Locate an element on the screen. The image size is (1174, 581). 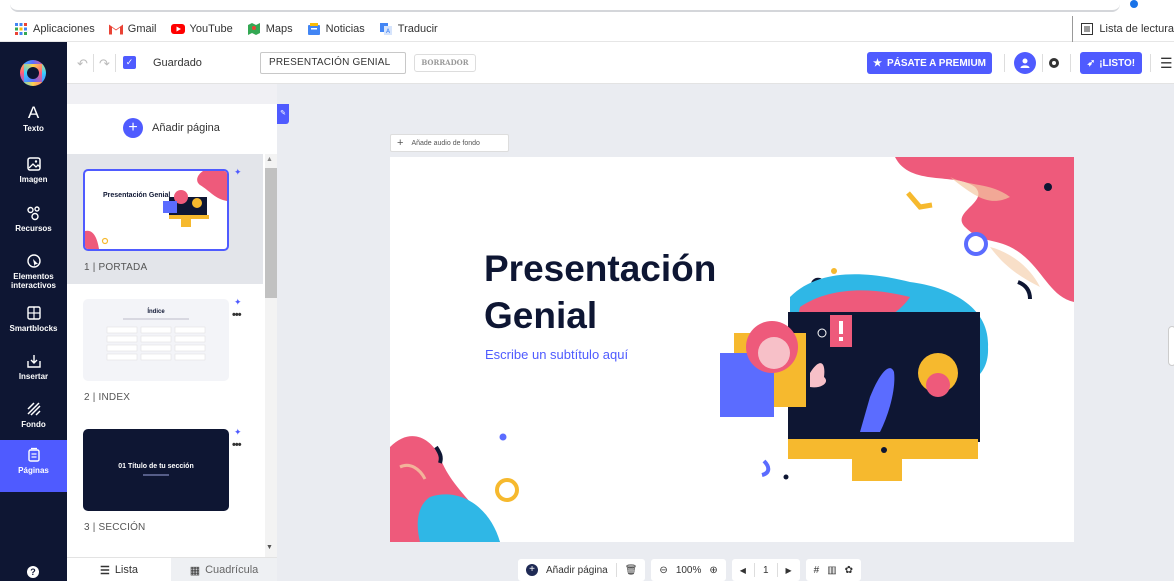
layout-columns-icon: ▥ is located at coordinates (831, 570).